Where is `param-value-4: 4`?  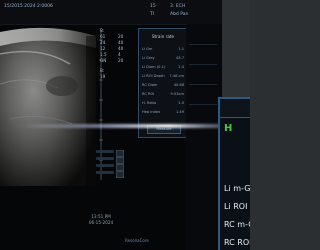 param-value-4: 4 is located at coordinates (119, 54).